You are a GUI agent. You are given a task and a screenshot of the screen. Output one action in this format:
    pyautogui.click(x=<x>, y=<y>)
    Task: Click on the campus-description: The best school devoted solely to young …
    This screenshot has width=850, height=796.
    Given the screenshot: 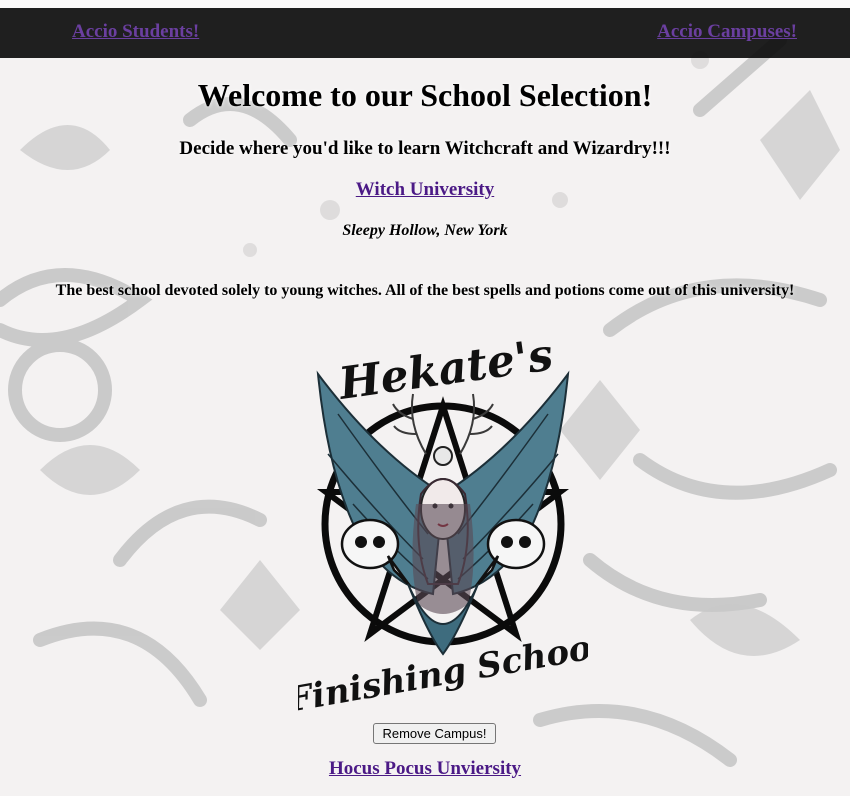 What is the action you would take?
    pyautogui.click(x=425, y=290)
    